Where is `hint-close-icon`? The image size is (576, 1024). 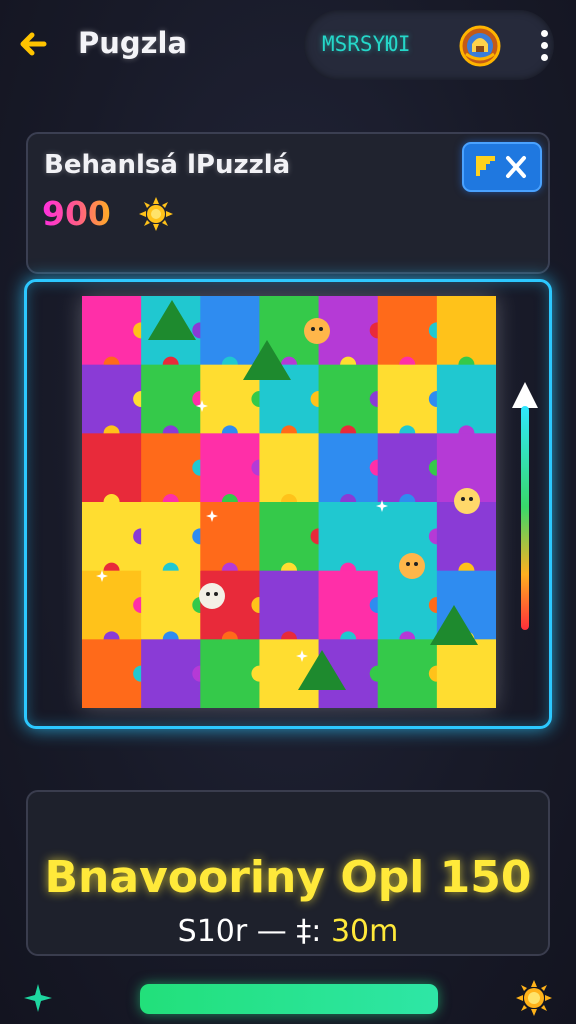 hint-close-icon is located at coordinates (501, 167).